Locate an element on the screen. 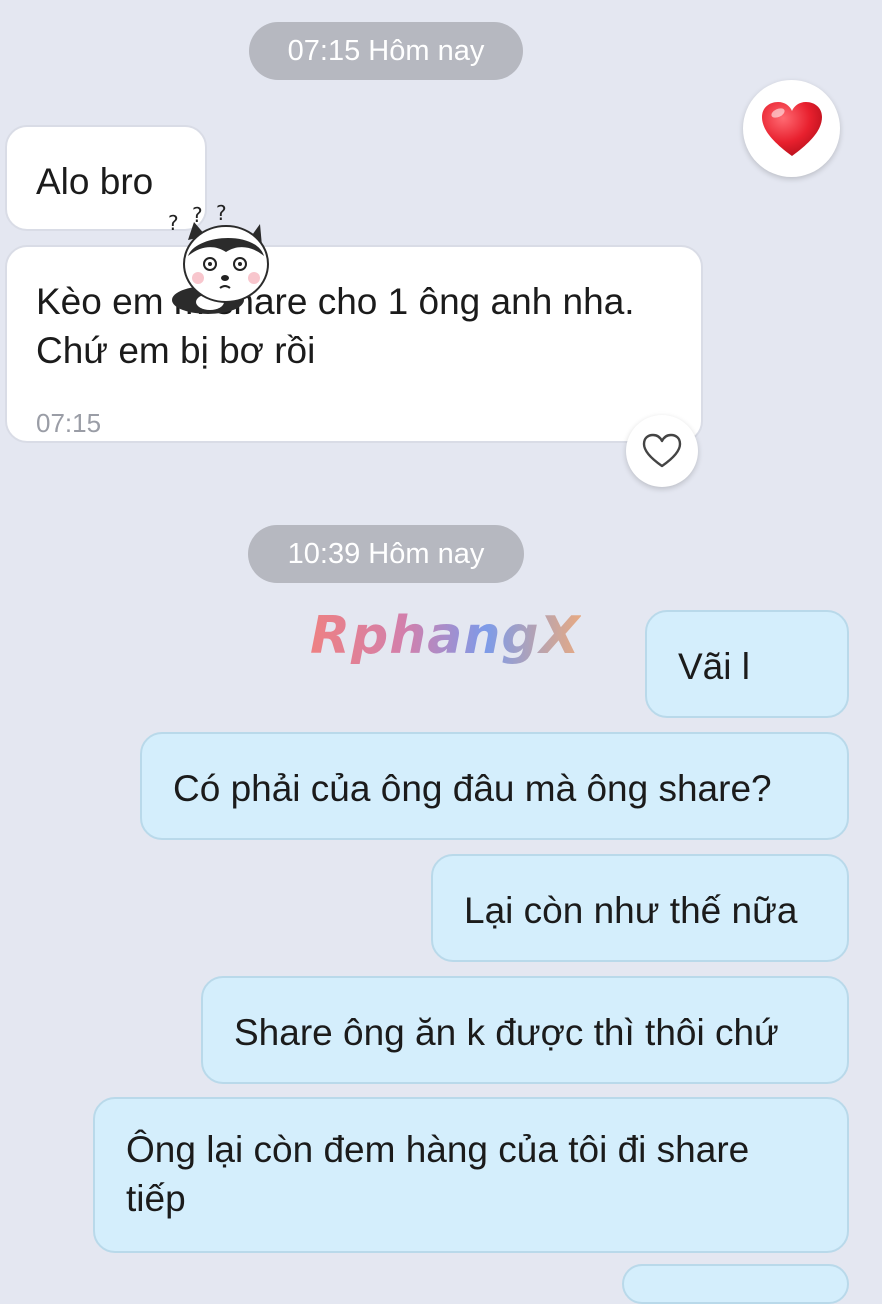  react-heart-button is located at coordinates (662, 451).